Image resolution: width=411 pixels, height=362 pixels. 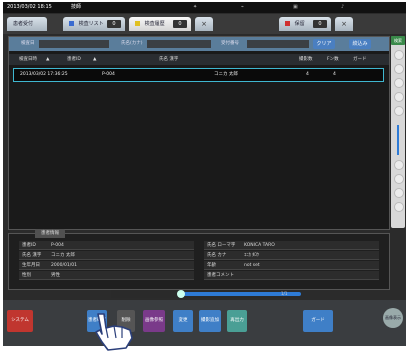 I want to click on table-header: 検査日時 ▲ 患者ID ▲ 氏名 漢字 撮影数 Fン数 ガード, so click(x=199, y=59).